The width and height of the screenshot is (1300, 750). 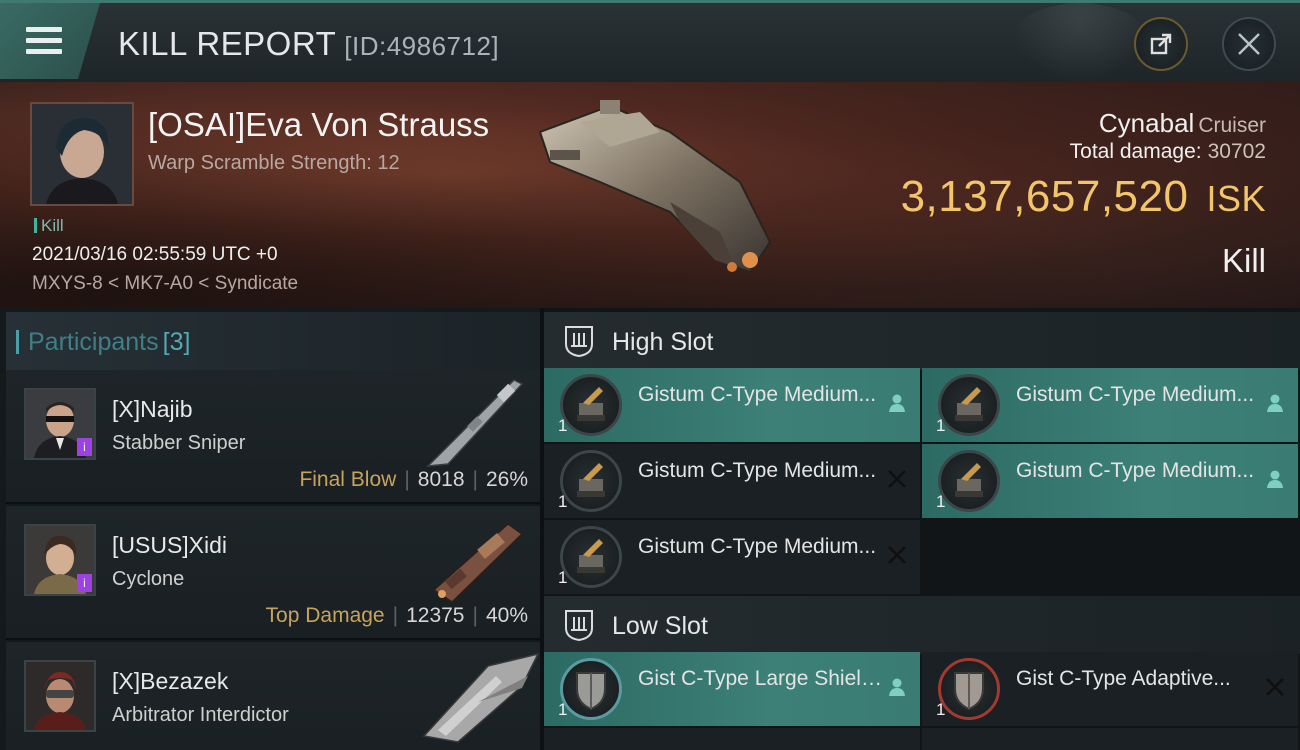 I want to click on menu-button, so click(x=50, y=41).